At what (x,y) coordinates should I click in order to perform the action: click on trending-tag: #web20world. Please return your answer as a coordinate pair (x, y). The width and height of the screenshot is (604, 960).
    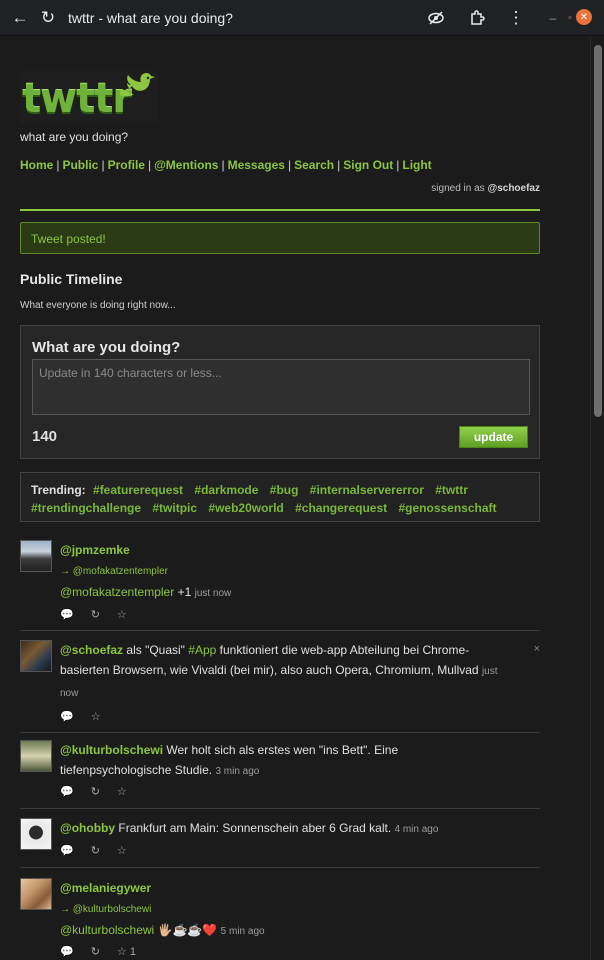
    Looking at the image, I should click on (245, 508).